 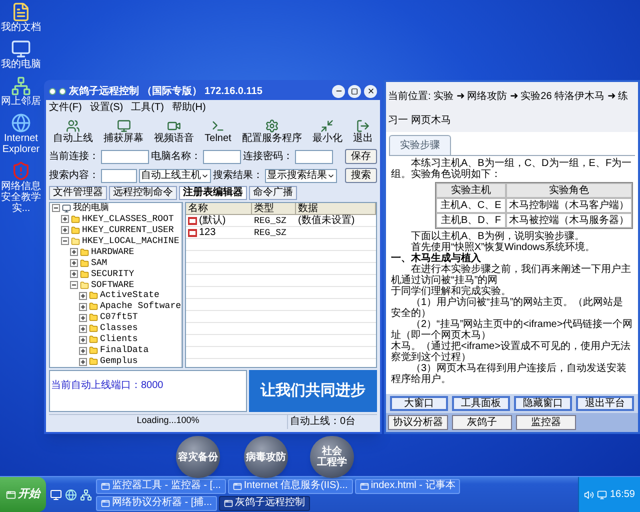 What do you see at coordinates (274, 208) in the screenshot?
I see `column-header: 类型` at bounding box center [274, 208].